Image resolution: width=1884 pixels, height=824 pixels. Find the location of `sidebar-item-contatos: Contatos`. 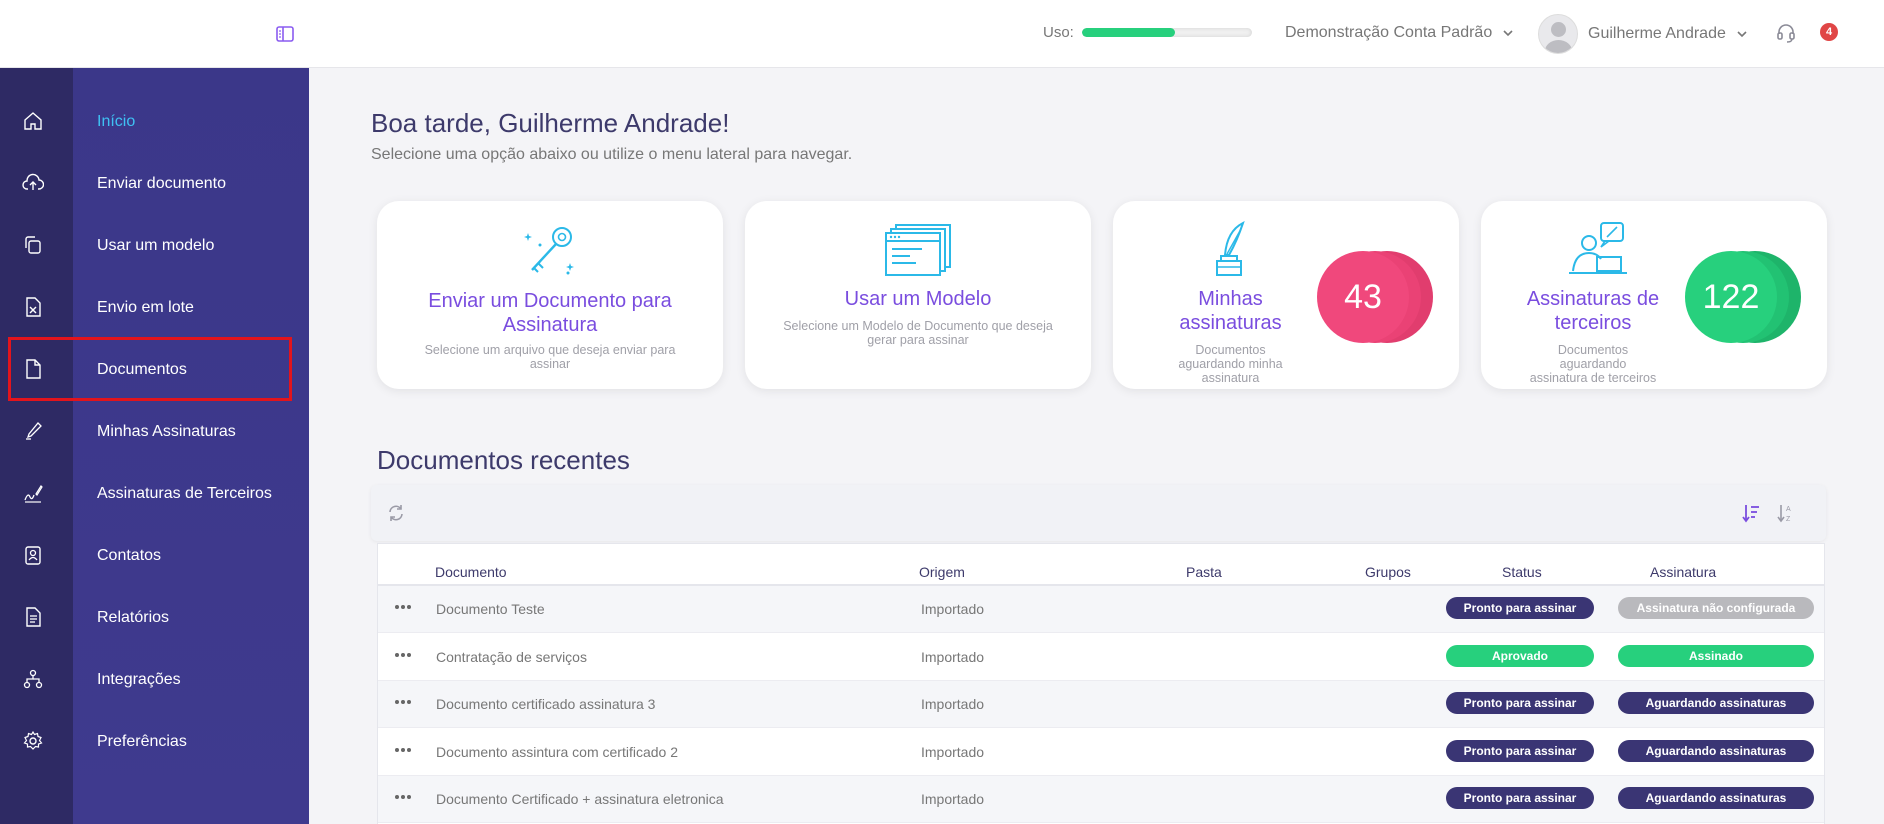

sidebar-item-contatos: Contatos is located at coordinates (129, 556).